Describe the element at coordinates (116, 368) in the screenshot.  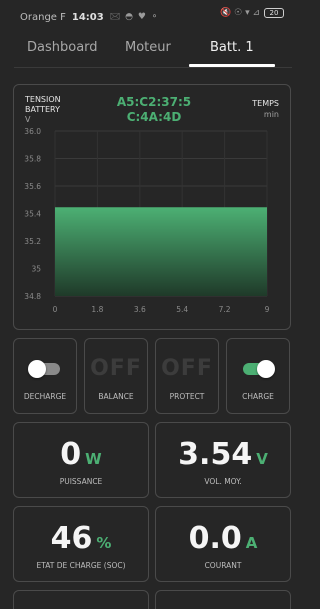
I see `balance-state: OFF` at that location.